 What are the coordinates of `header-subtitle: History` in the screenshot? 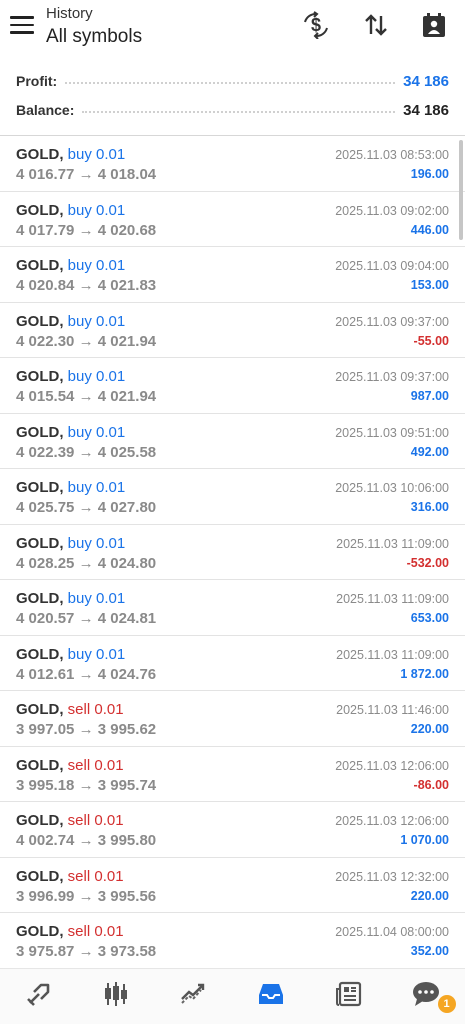 It's located at (69, 13).